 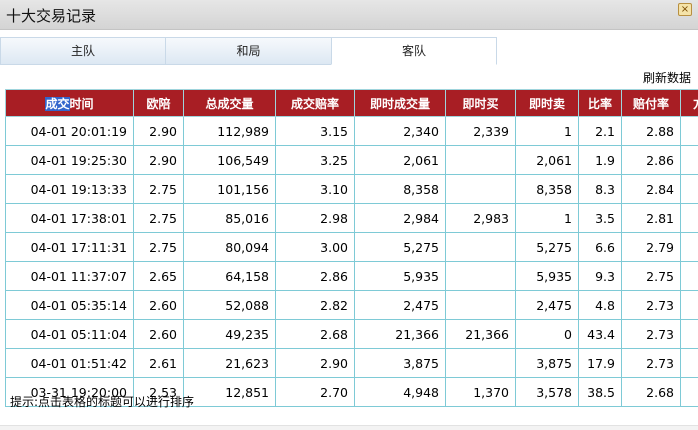 What do you see at coordinates (229, 160) in the screenshot?
I see `cell-total-volume: 106,549` at bounding box center [229, 160].